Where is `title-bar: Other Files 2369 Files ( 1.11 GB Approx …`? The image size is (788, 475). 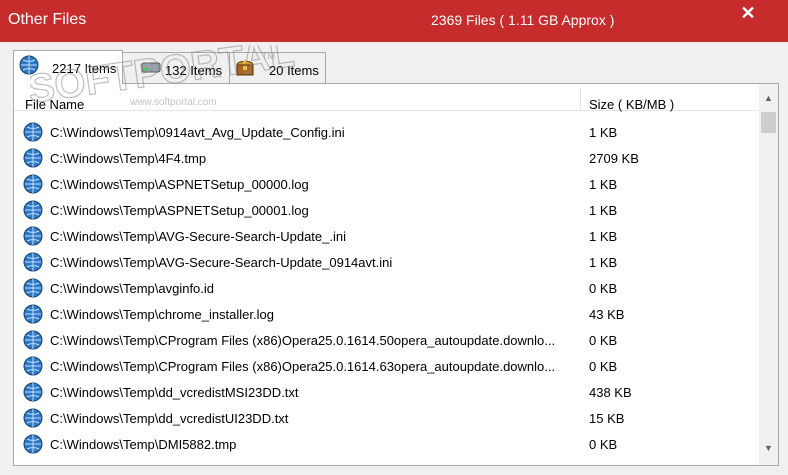 title-bar: Other Files 2369 Files ( 1.11 GB Approx … is located at coordinates (394, 21).